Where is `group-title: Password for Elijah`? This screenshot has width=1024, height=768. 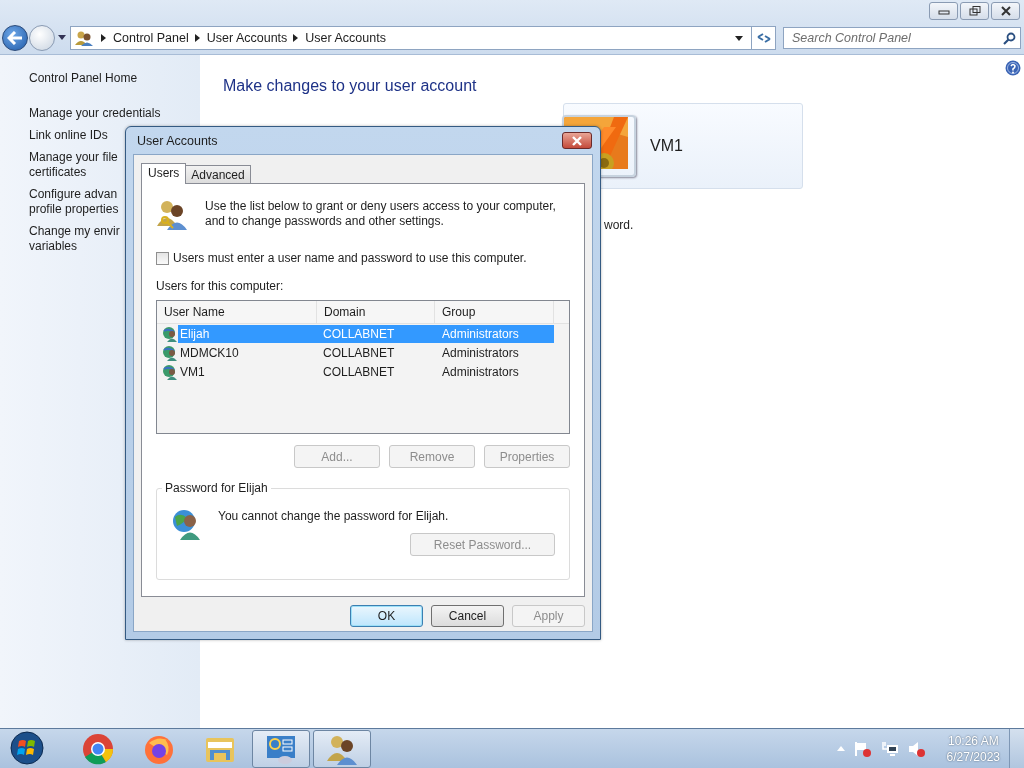 group-title: Password for Elijah is located at coordinates (216, 488).